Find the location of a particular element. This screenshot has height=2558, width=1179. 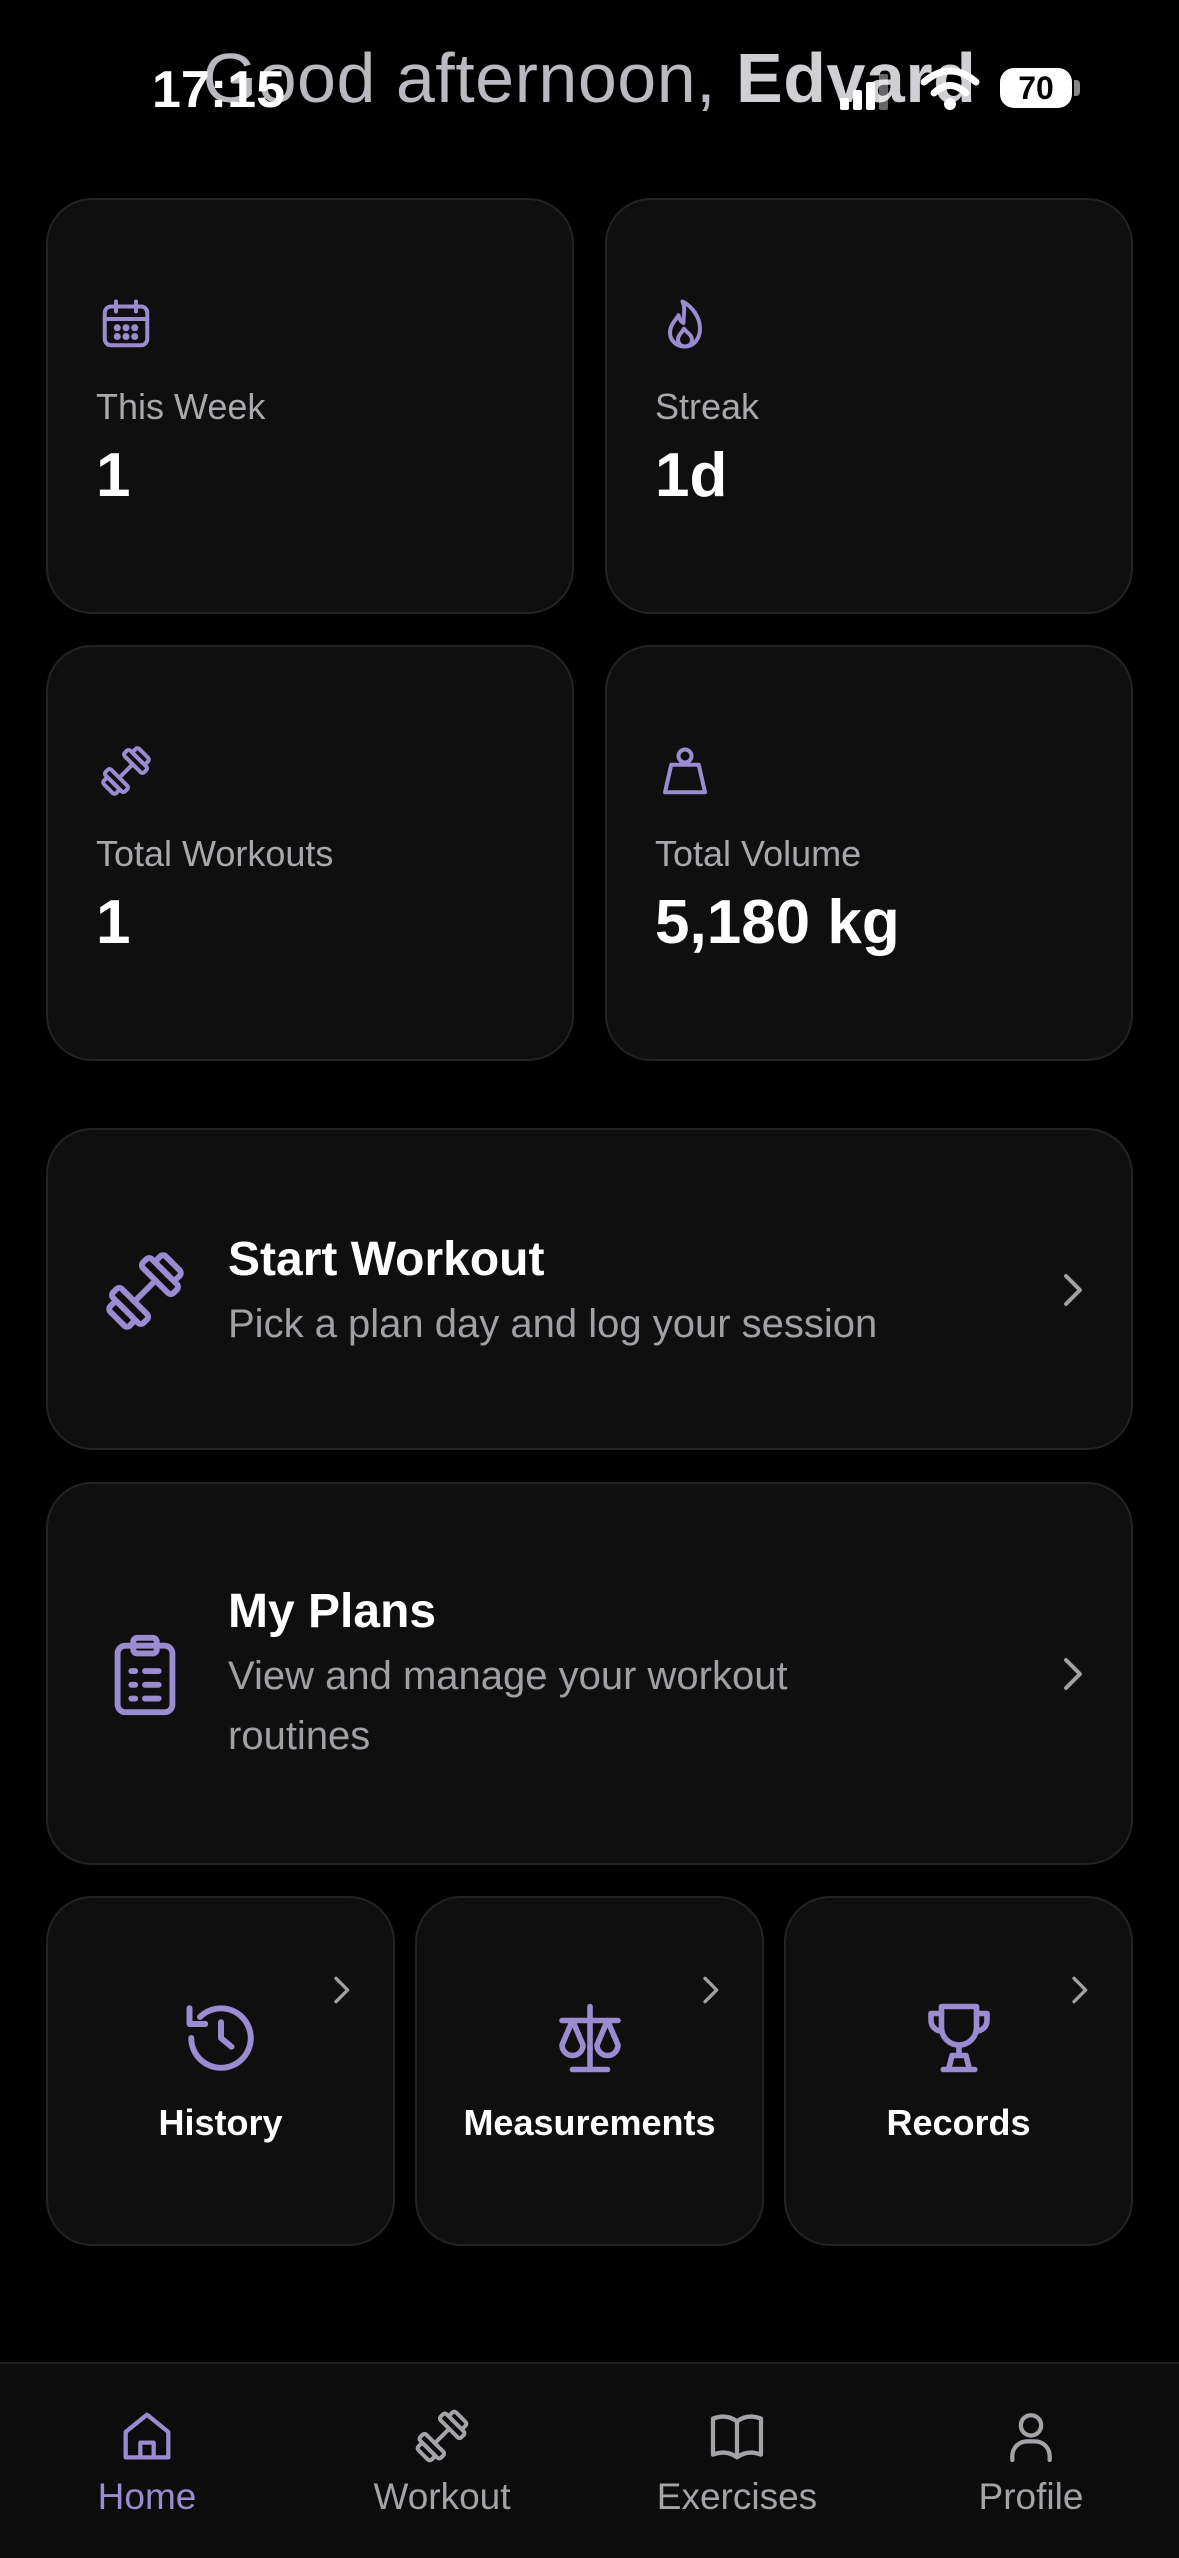

tab-bar: Home Workout Exercises Profile is located at coordinates (589, 2460).